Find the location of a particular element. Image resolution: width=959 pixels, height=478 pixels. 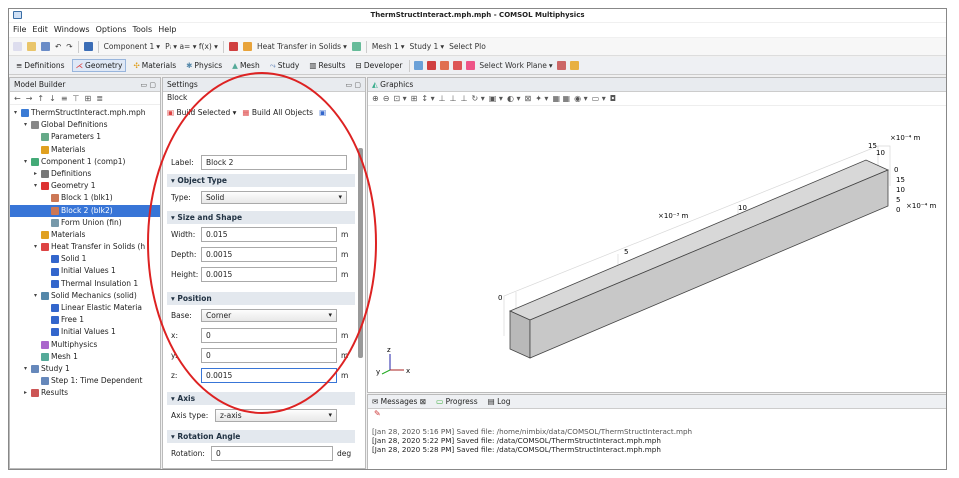

show-icon: ≡ is located at coordinates (64, 98).